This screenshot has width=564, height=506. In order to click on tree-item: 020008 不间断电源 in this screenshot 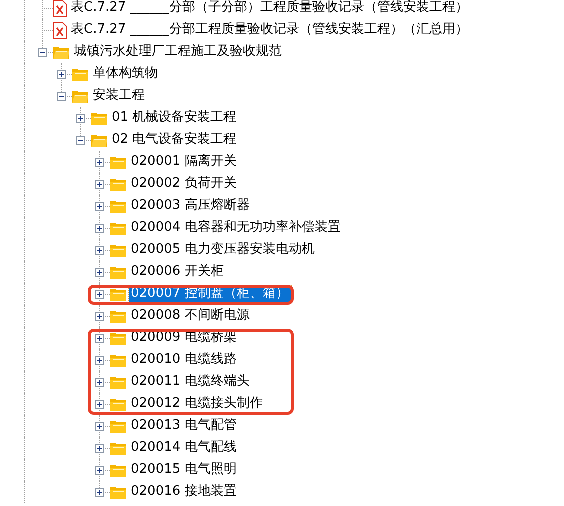, I will do `click(190, 316)`.